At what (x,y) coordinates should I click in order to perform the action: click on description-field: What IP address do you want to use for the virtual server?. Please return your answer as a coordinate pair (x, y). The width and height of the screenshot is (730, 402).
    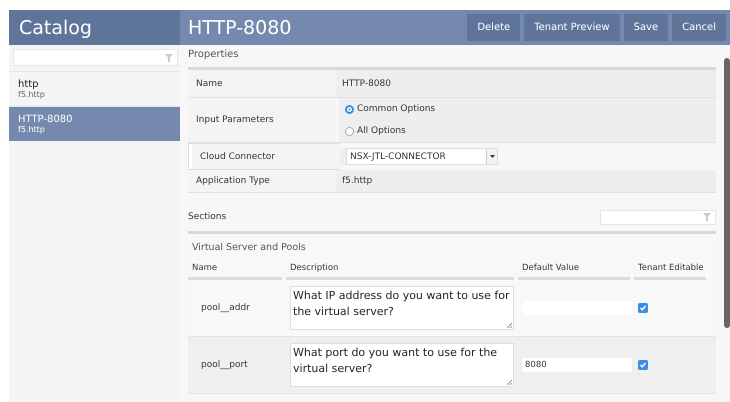
    Looking at the image, I should click on (402, 308).